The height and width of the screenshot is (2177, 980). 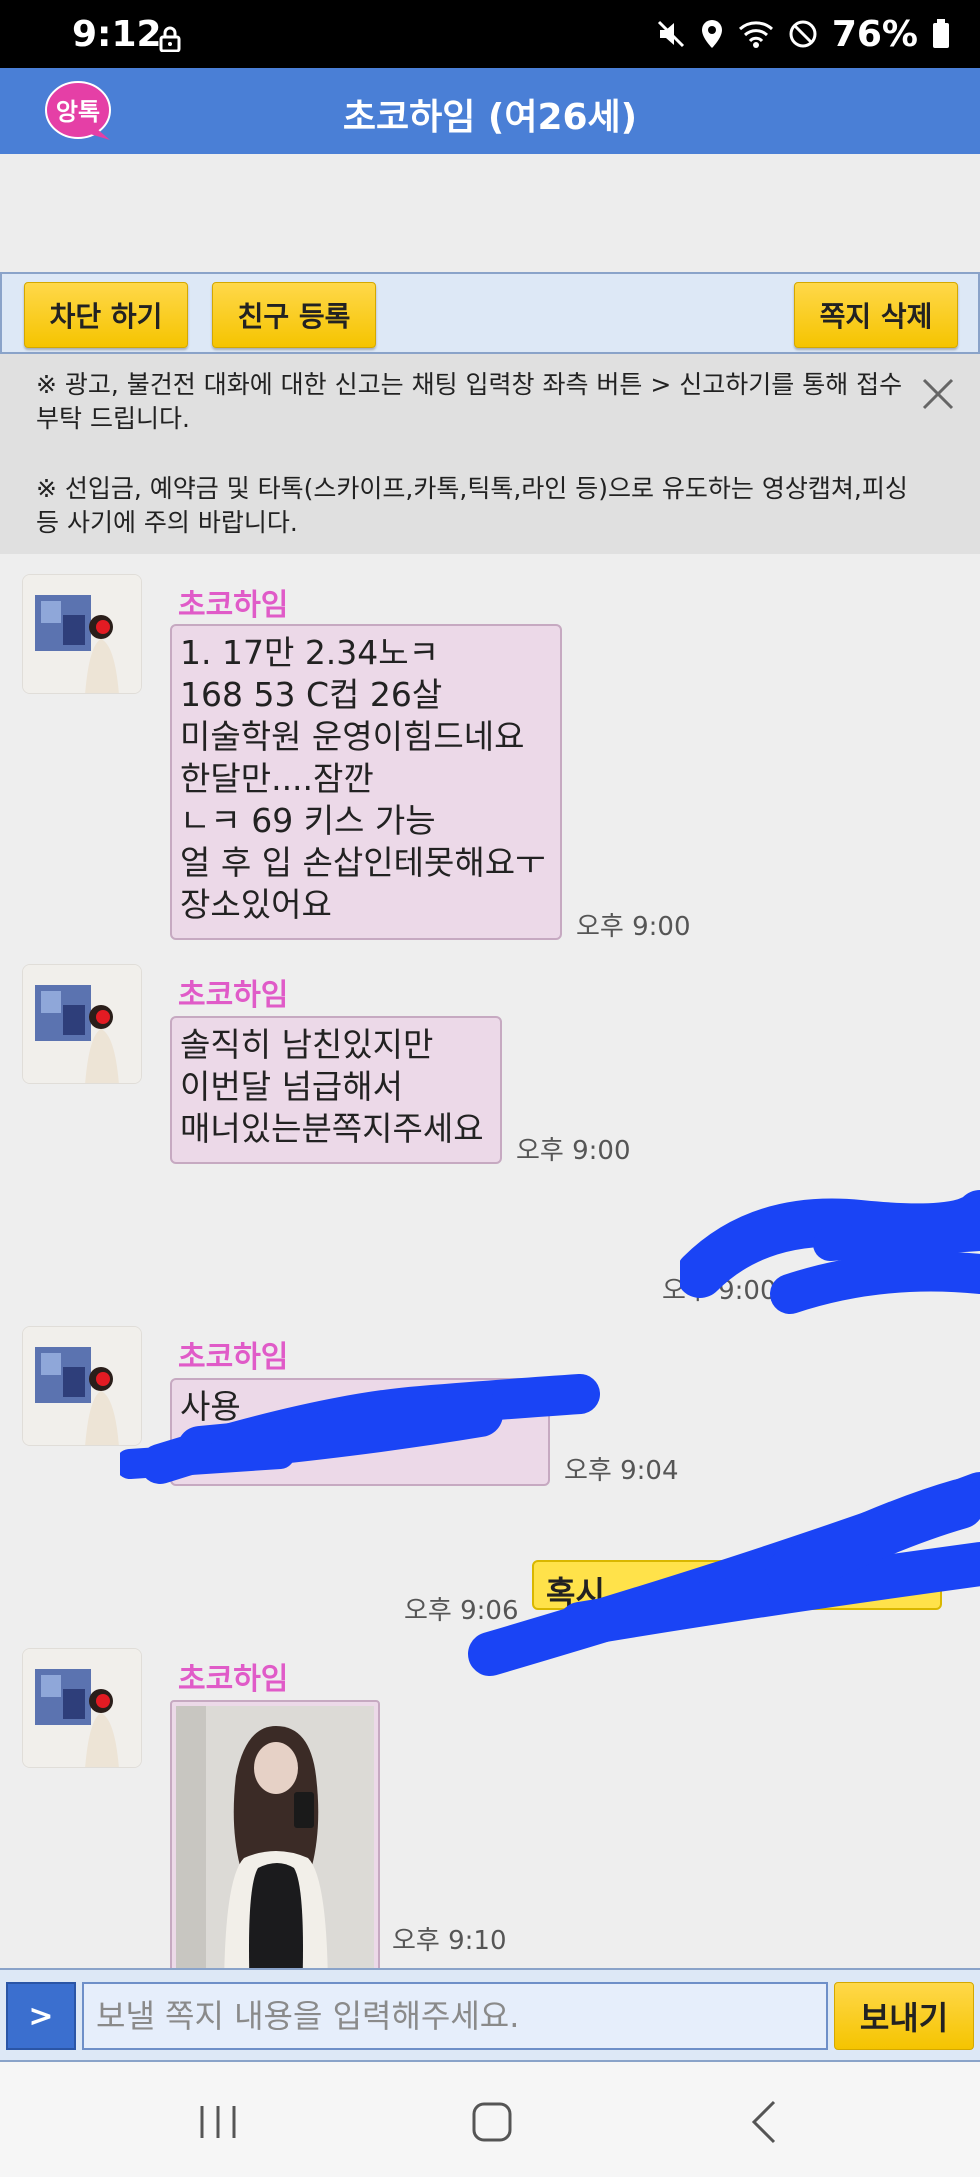 What do you see at coordinates (117, 34) in the screenshot?
I see `status-time: 9:12` at bounding box center [117, 34].